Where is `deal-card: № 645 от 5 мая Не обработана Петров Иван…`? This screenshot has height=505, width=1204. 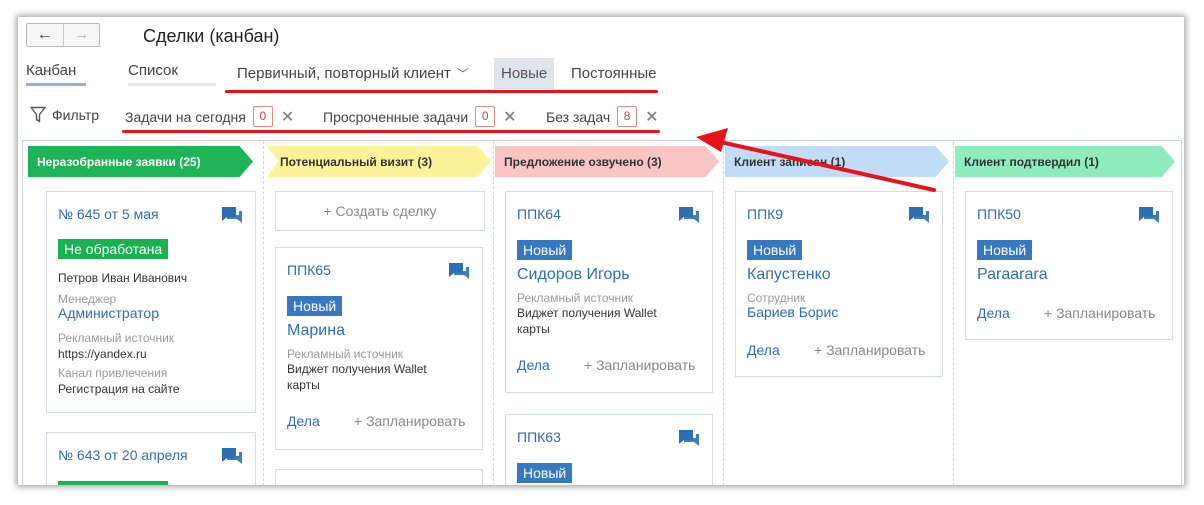 deal-card: № 645 от 5 мая Не обработана Петров Иван… is located at coordinates (151, 302).